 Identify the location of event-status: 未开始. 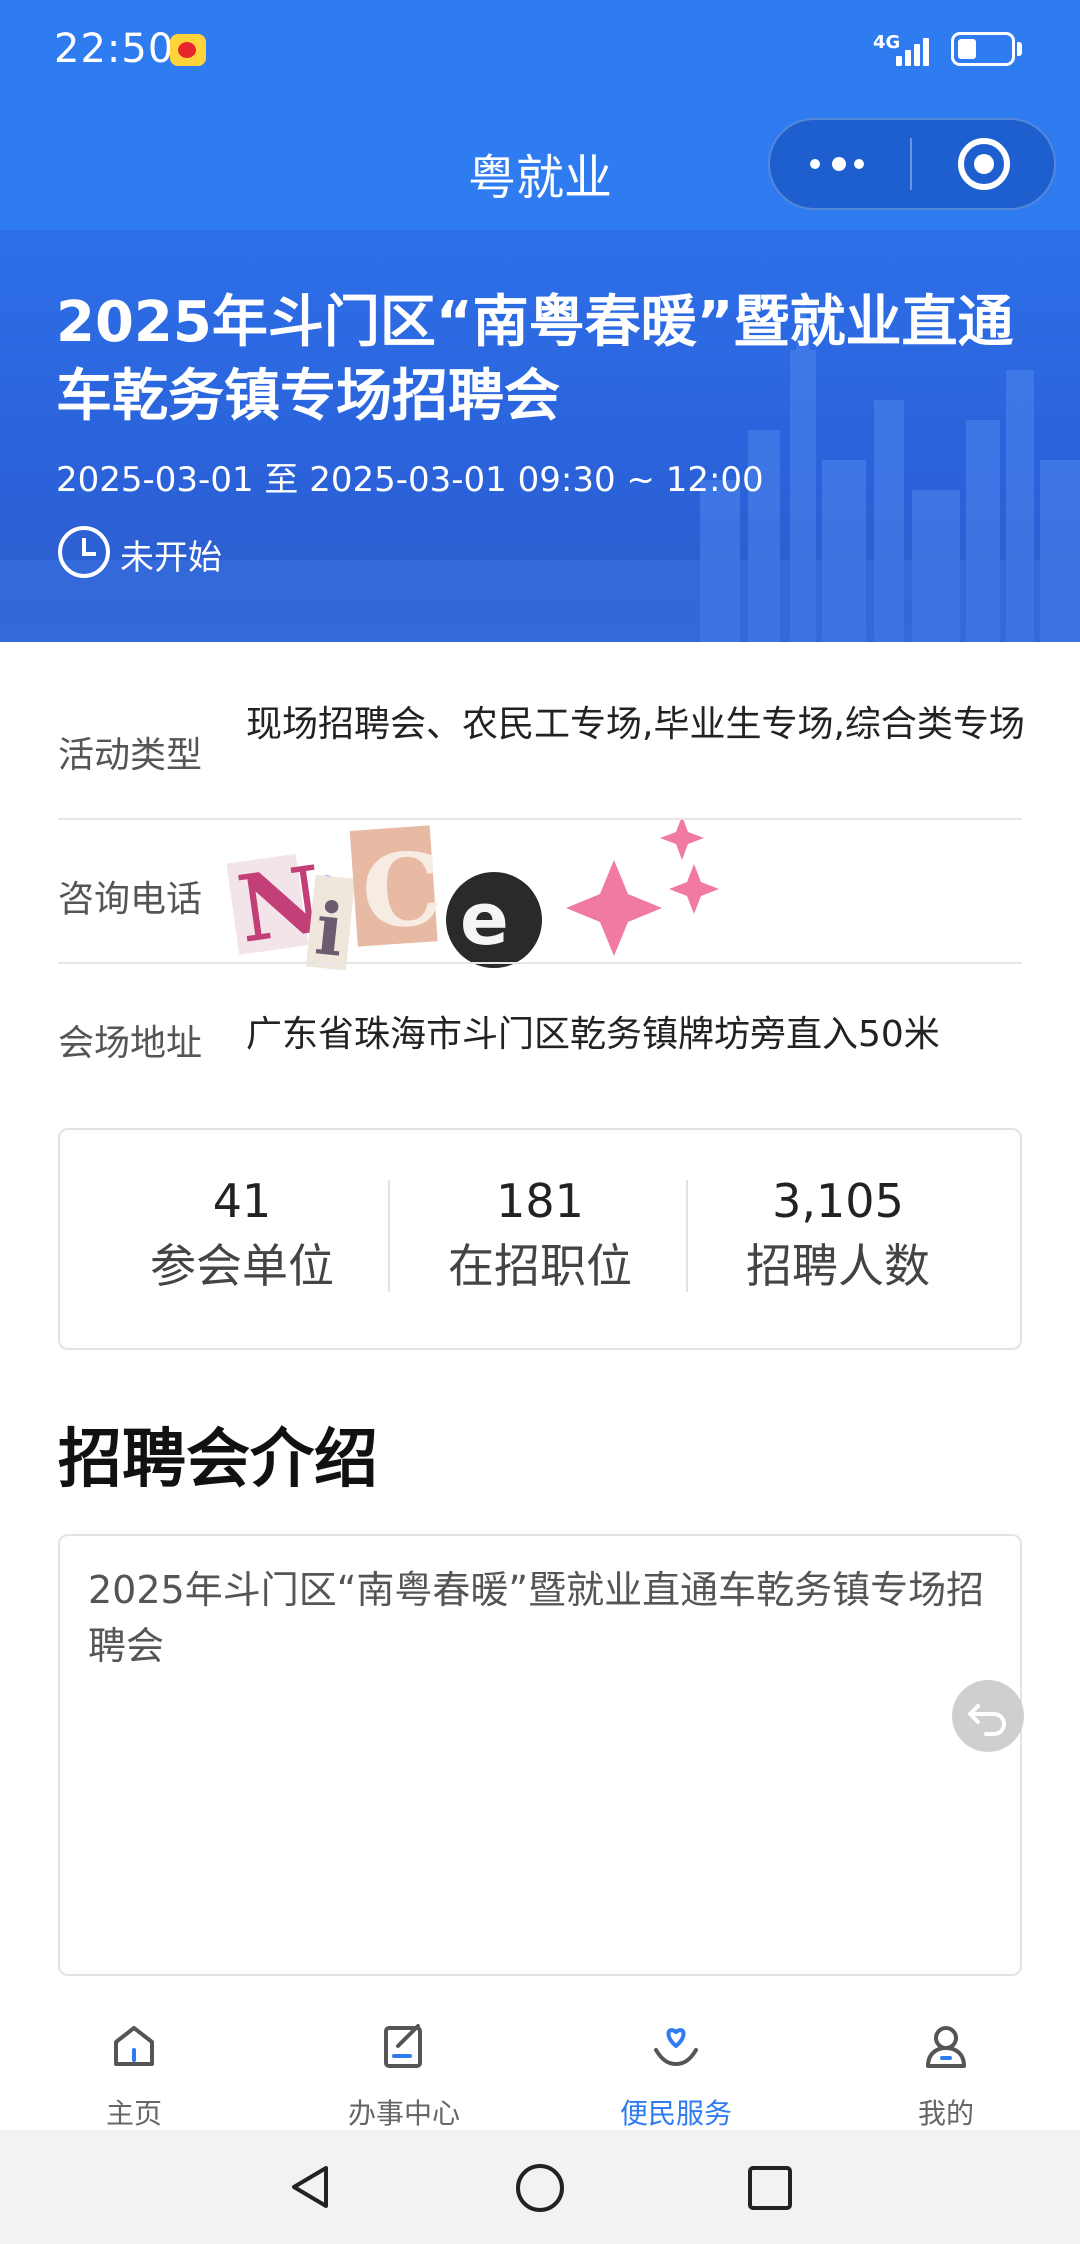
(171, 558).